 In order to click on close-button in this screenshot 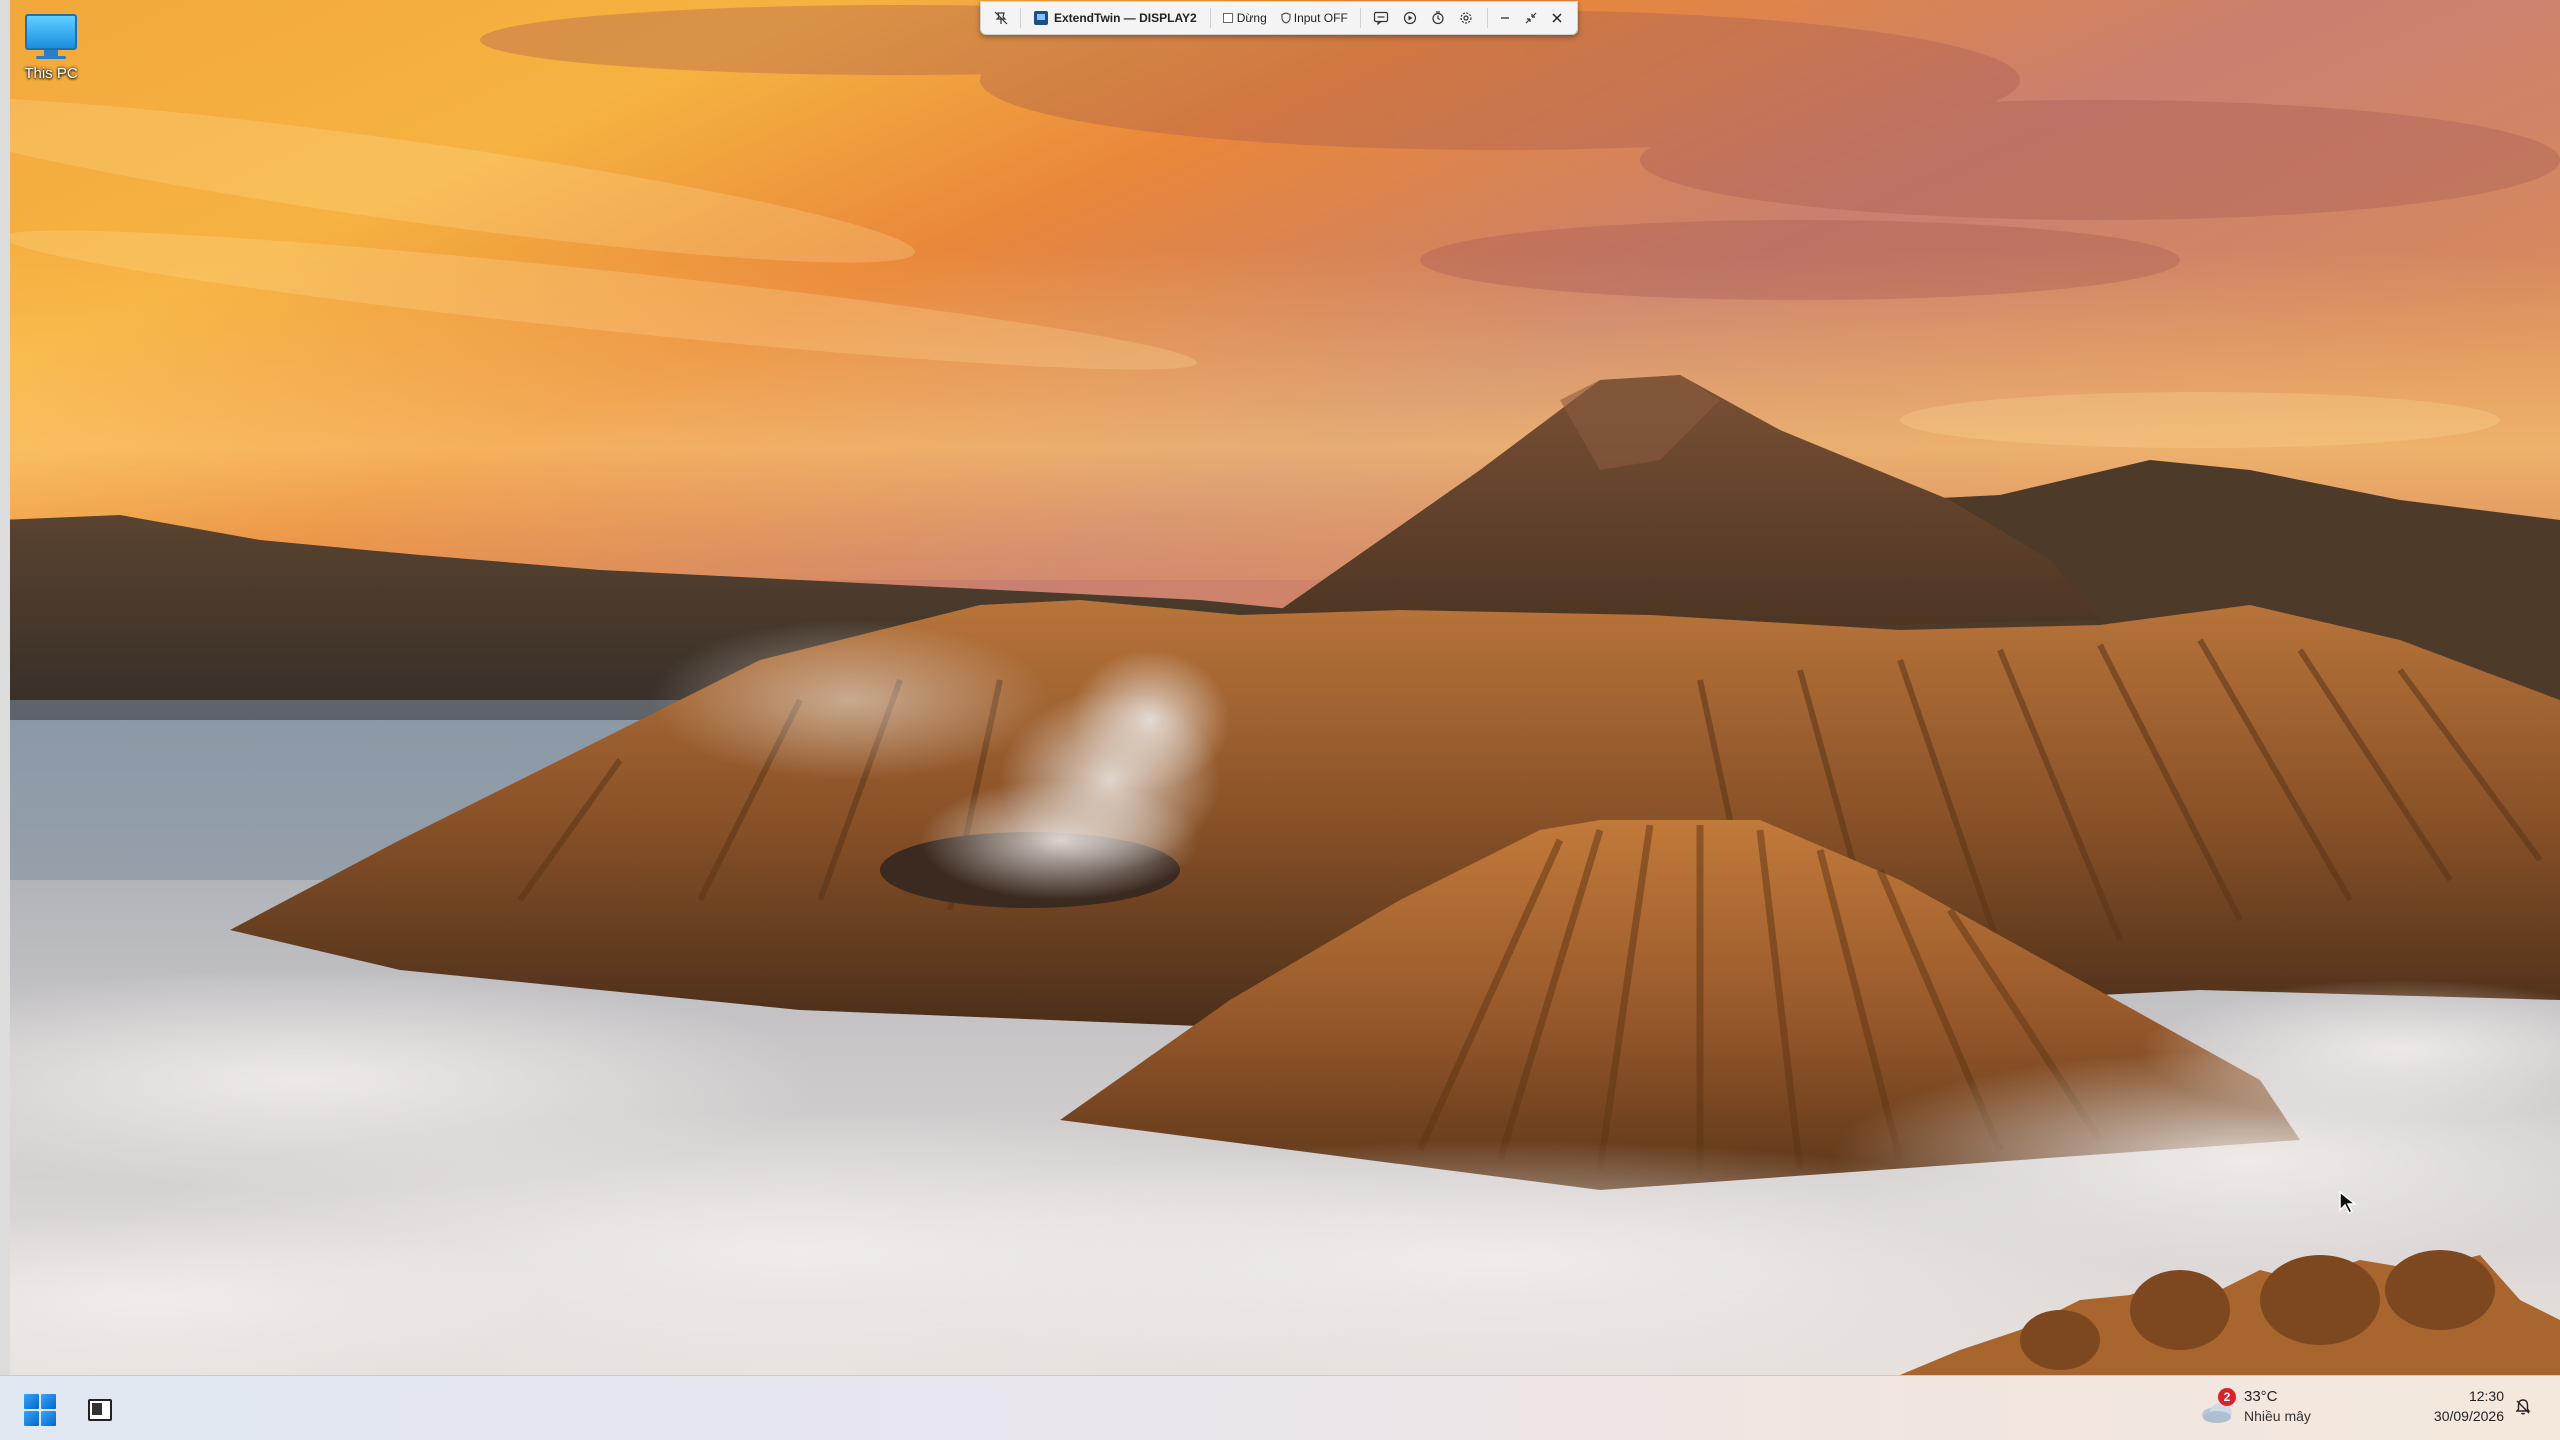, I will do `click(1557, 18)`.